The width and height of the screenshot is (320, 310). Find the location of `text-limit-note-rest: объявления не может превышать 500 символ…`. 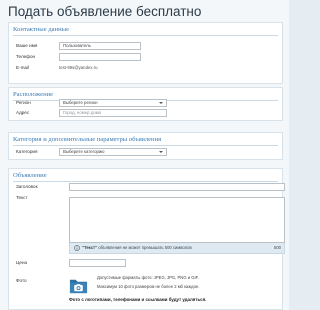

text-limit-note-rest: объявления не может превышать 500 символ… is located at coordinates (144, 247).